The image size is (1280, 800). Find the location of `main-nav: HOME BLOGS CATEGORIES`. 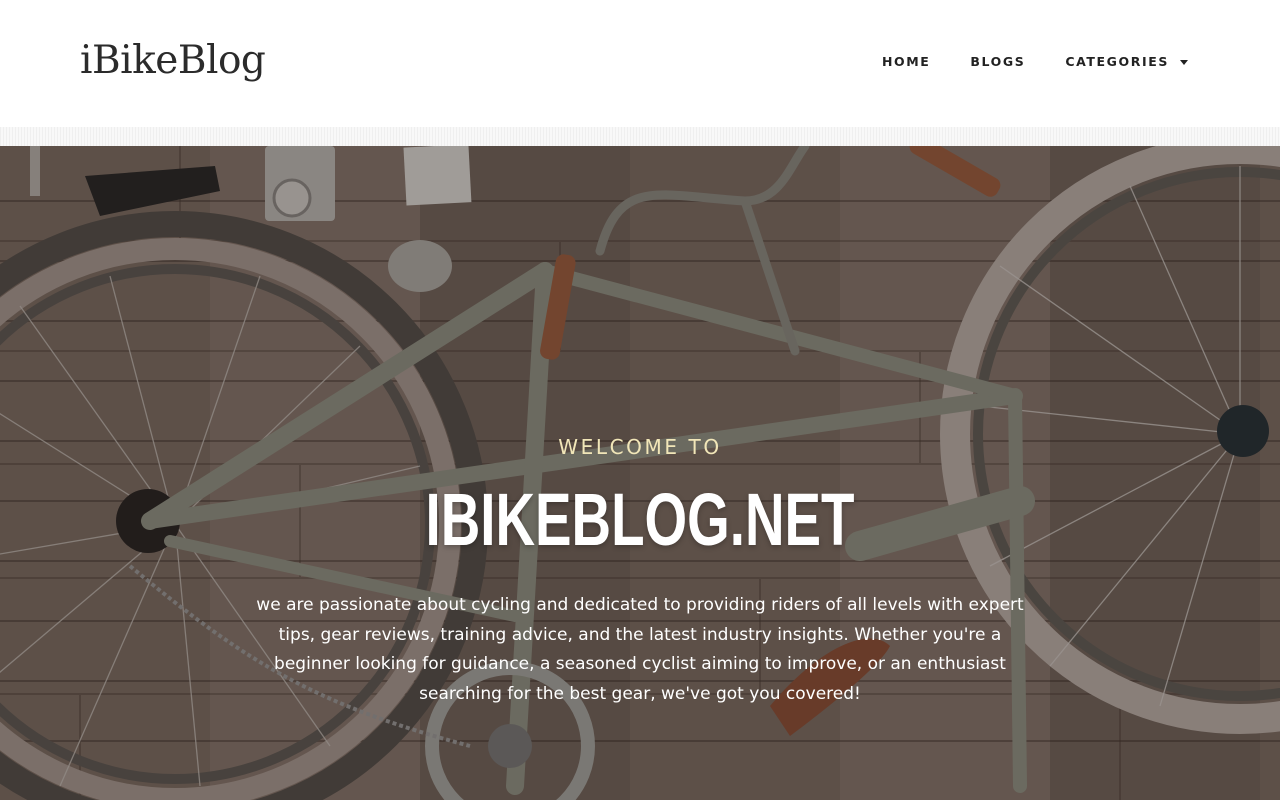

main-nav: HOME BLOGS CATEGORIES is located at coordinates (1025, 62).